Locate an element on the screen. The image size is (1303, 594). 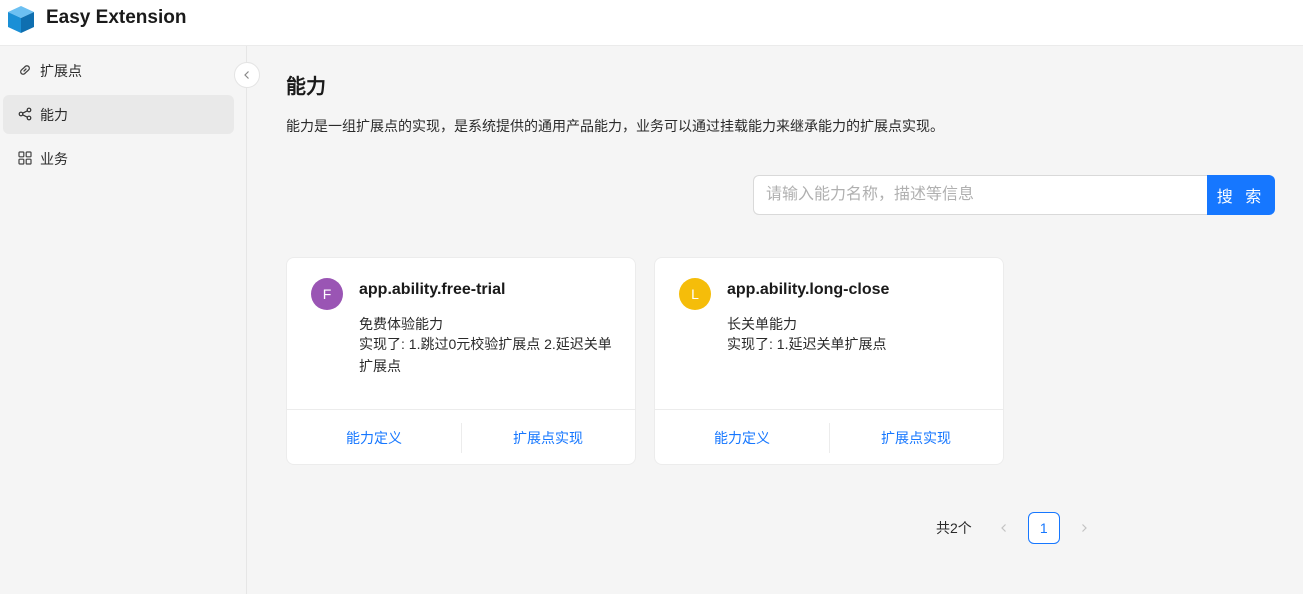
page-number-current: 1 is located at coordinates (1043, 528).